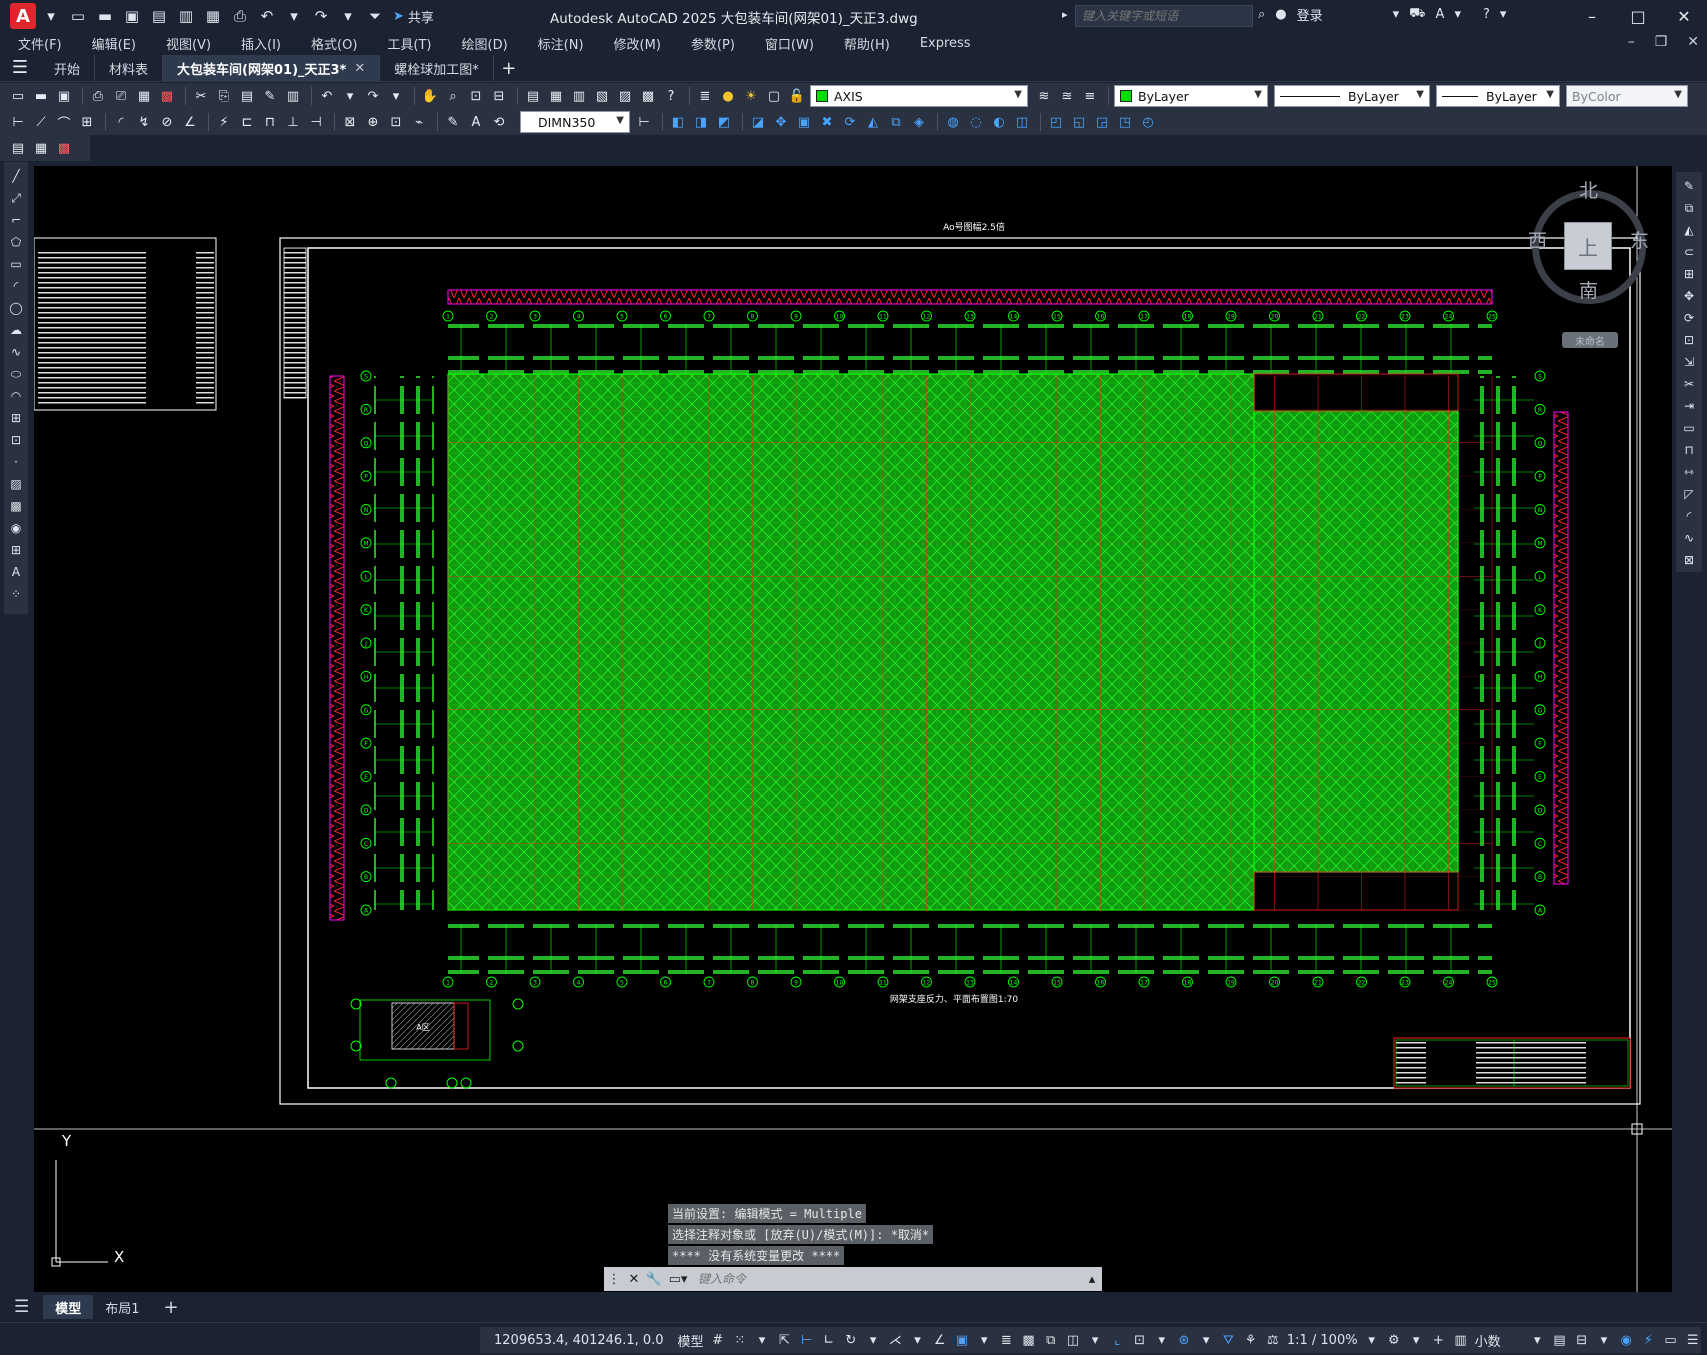 The width and height of the screenshot is (1707, 1355). What do you see at coordinates (1626, 1340) in the screenshot?
I see `isolate-objects-icon: ◉` at bounding box center [1626, 1340].